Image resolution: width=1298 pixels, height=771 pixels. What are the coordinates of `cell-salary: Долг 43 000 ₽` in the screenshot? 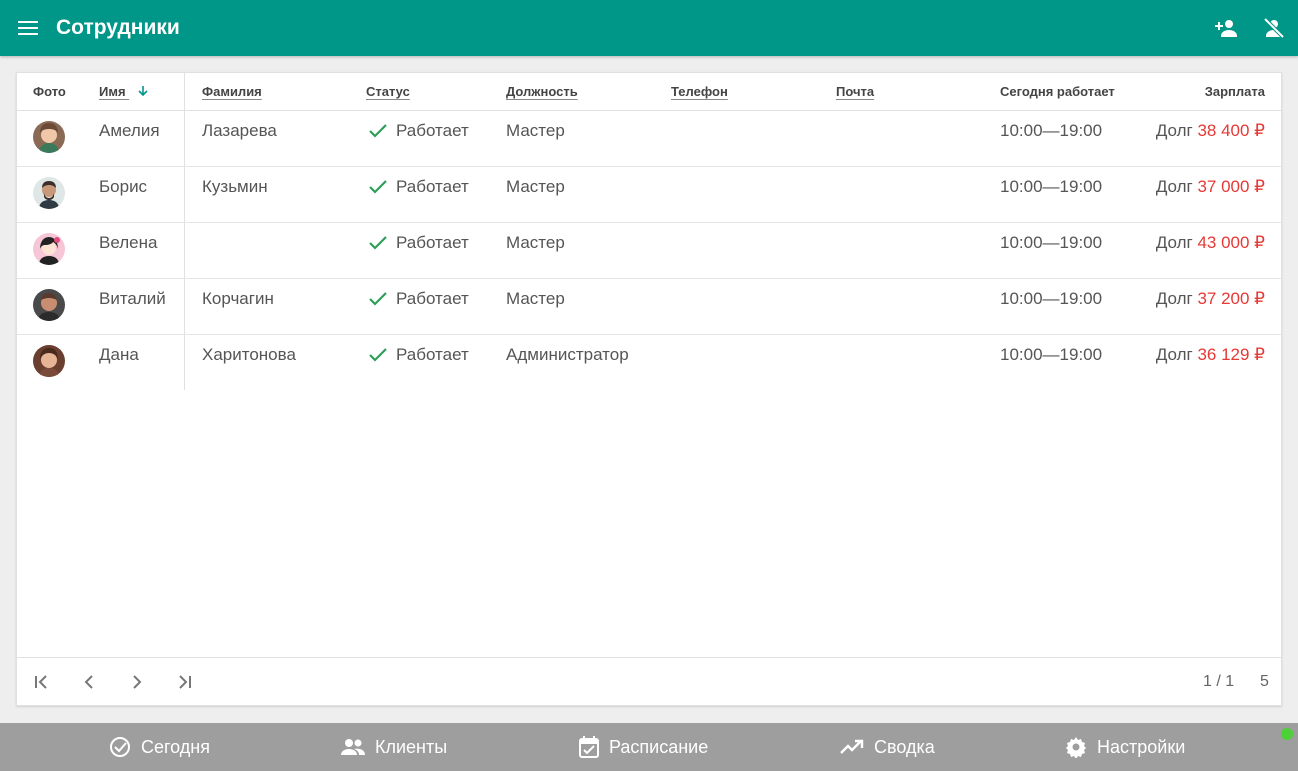 It's located at (1210, 243).